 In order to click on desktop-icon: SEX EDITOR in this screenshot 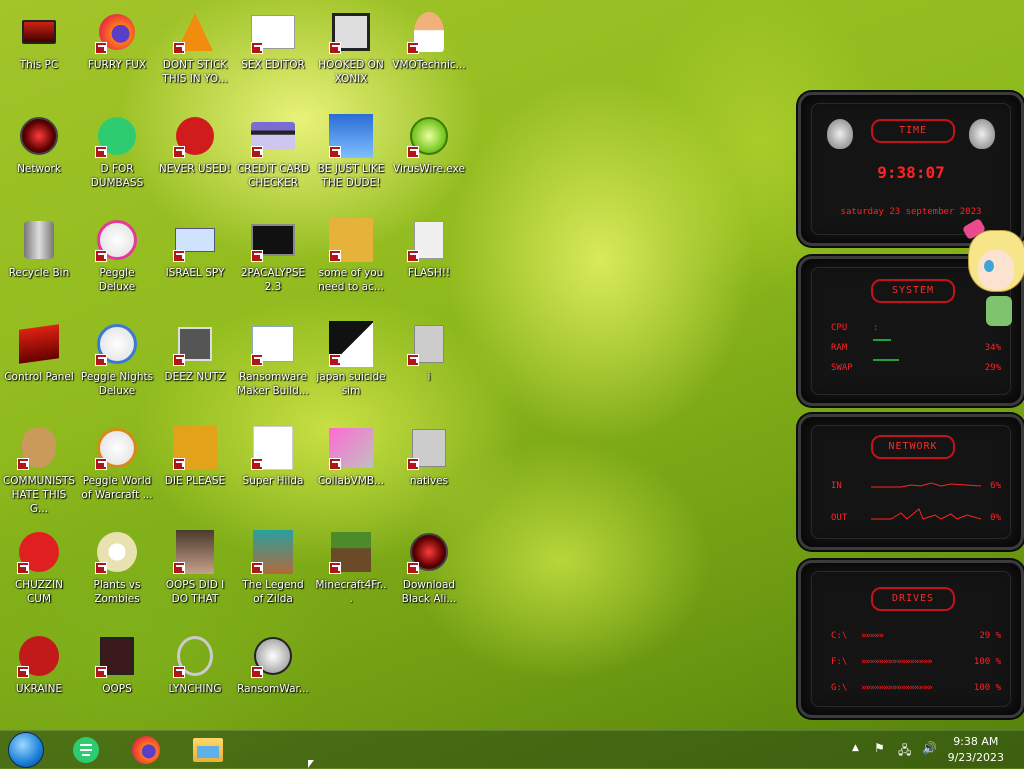, I will do `click(273, 52)`.